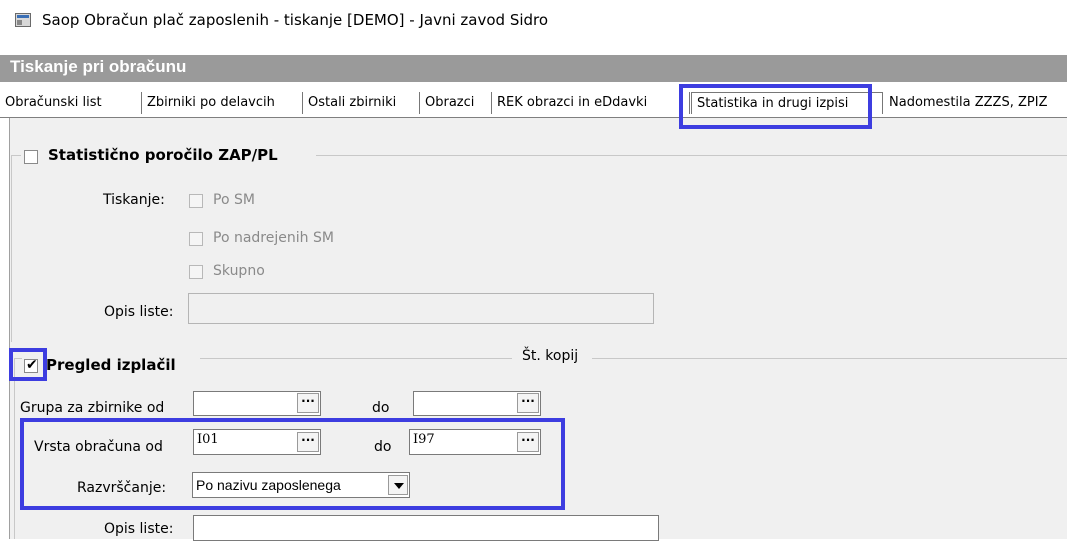 This screenshot has width=1067, height=541. What do you see at coordinates (222, 103) in the screenshot?
I see `tab-zbirniki-po-delavcih: Zbirniki po delavcih` at bounding box center [222, 103].